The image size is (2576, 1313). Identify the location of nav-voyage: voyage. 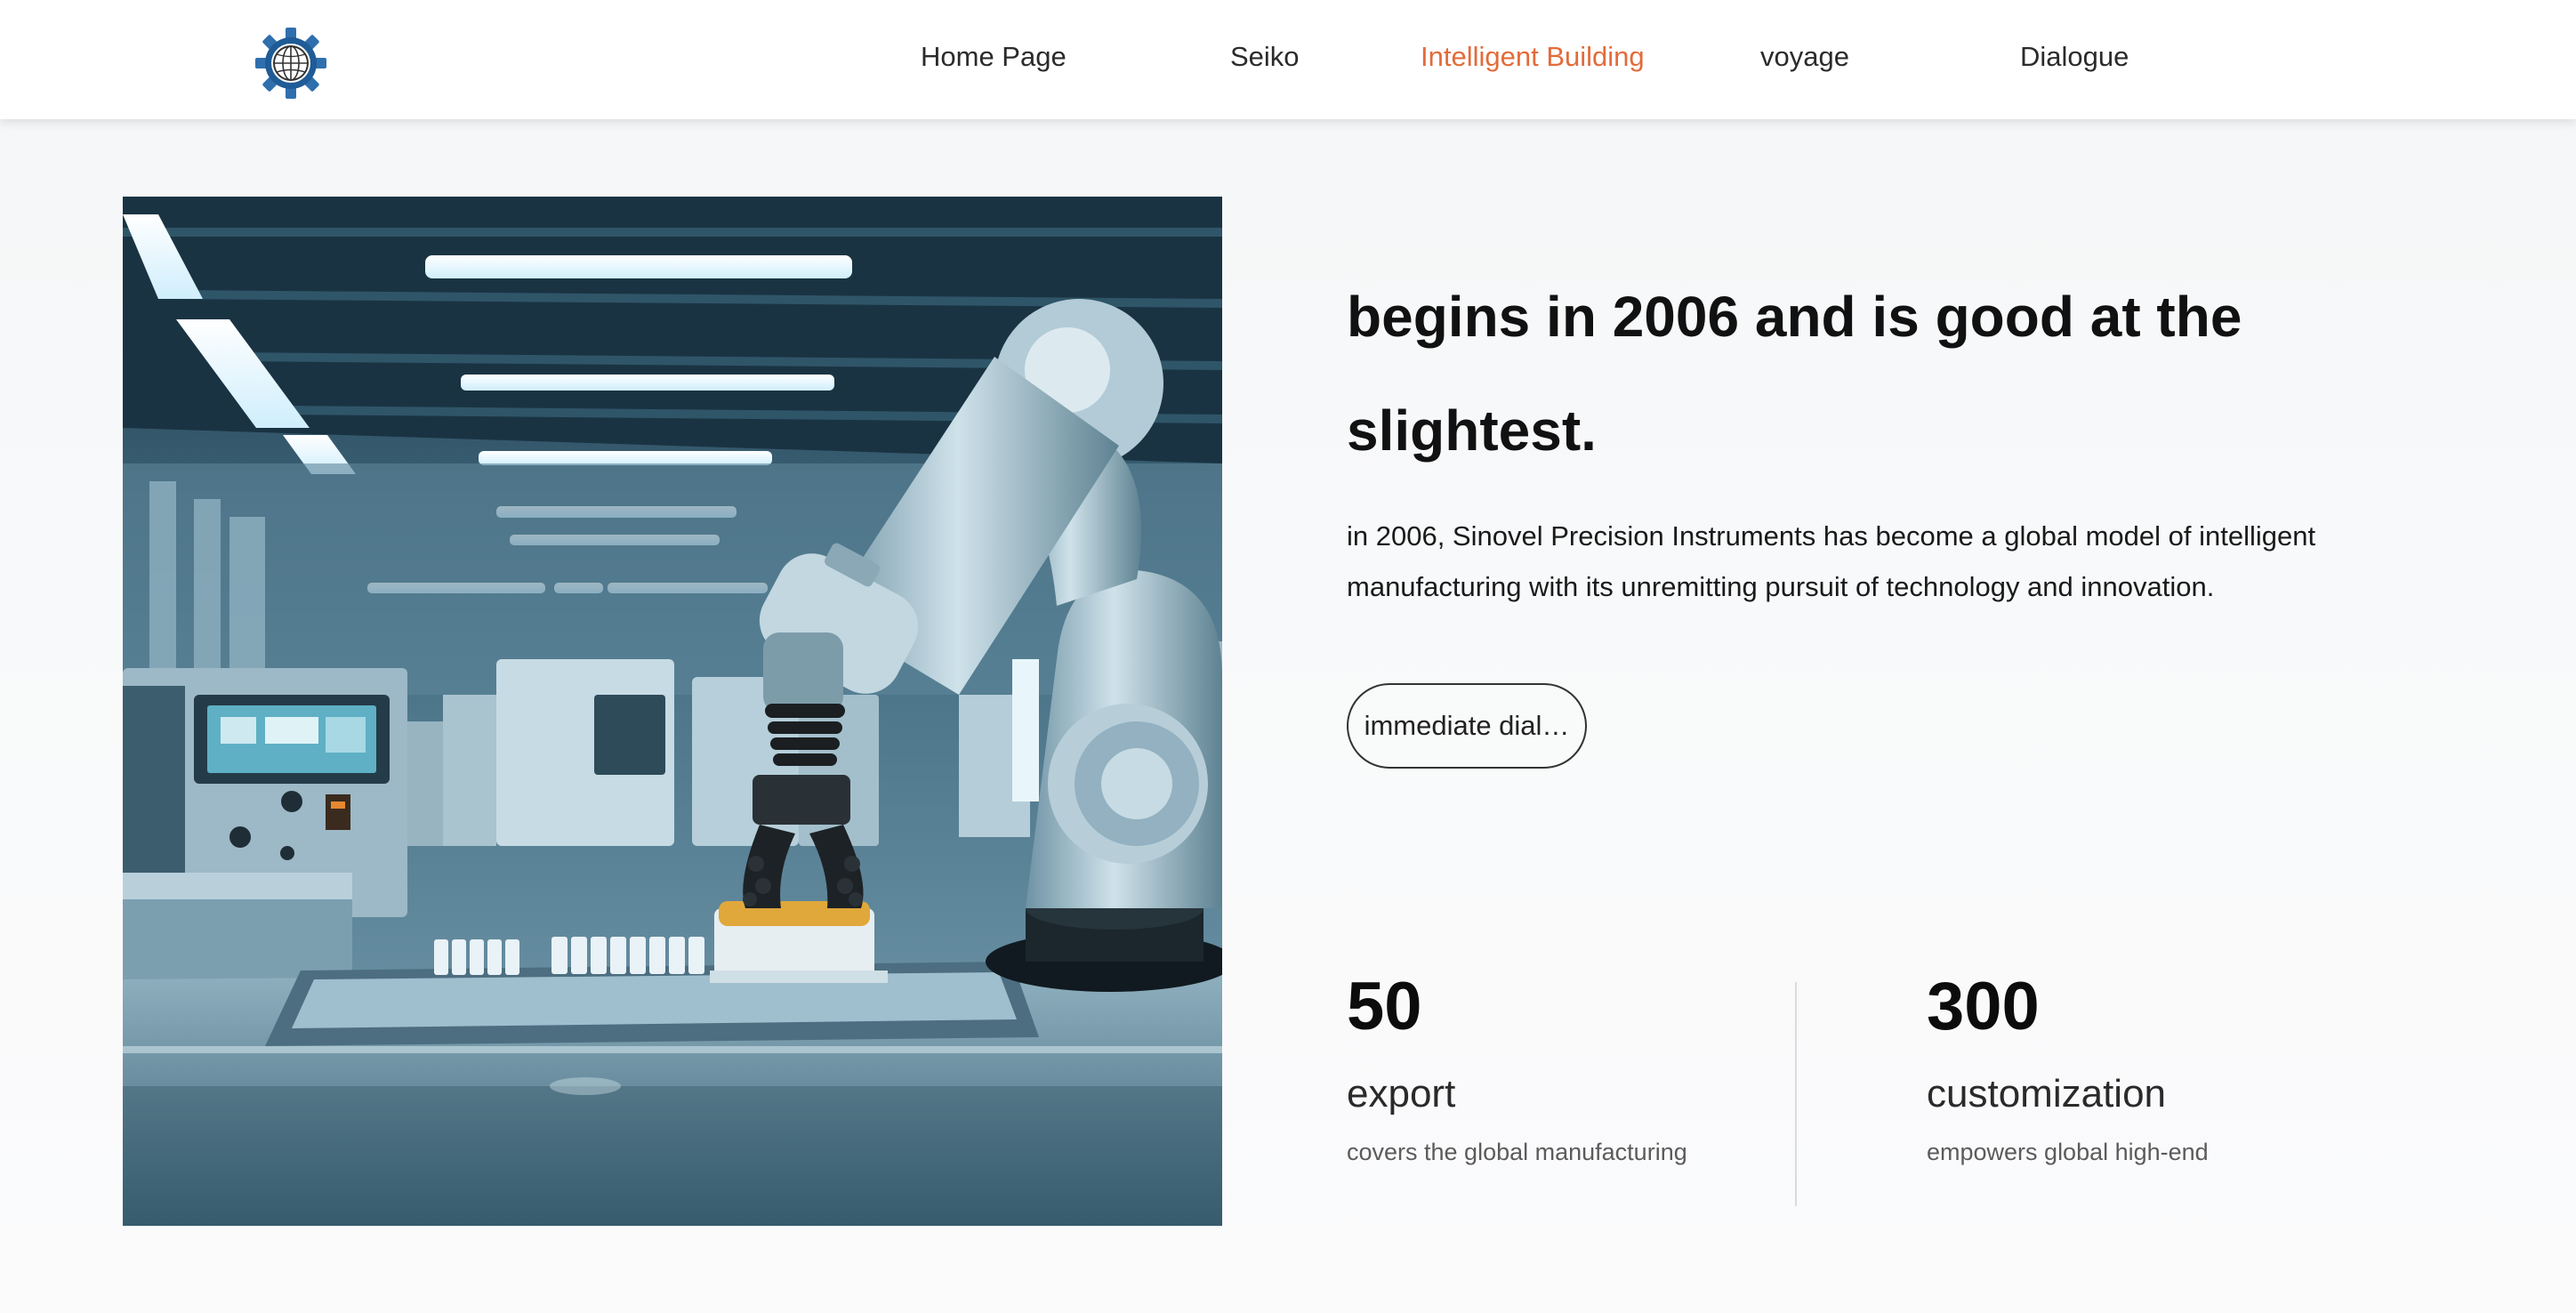
(1804, 57).